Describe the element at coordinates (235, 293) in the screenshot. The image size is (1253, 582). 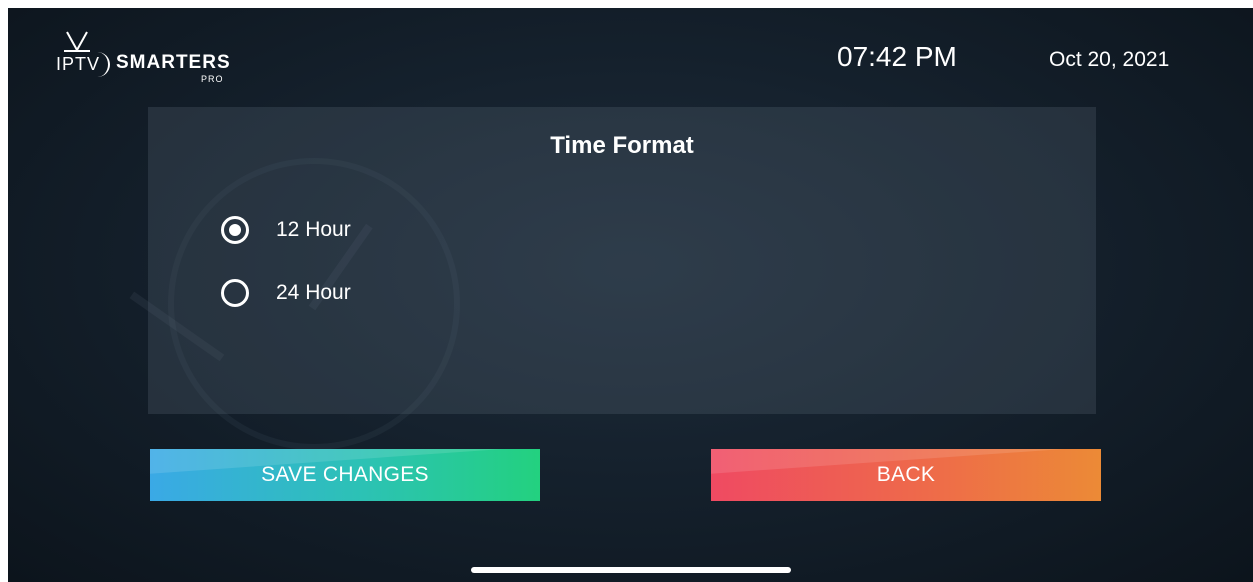
I see `radio-unchecked-icon` at that location.